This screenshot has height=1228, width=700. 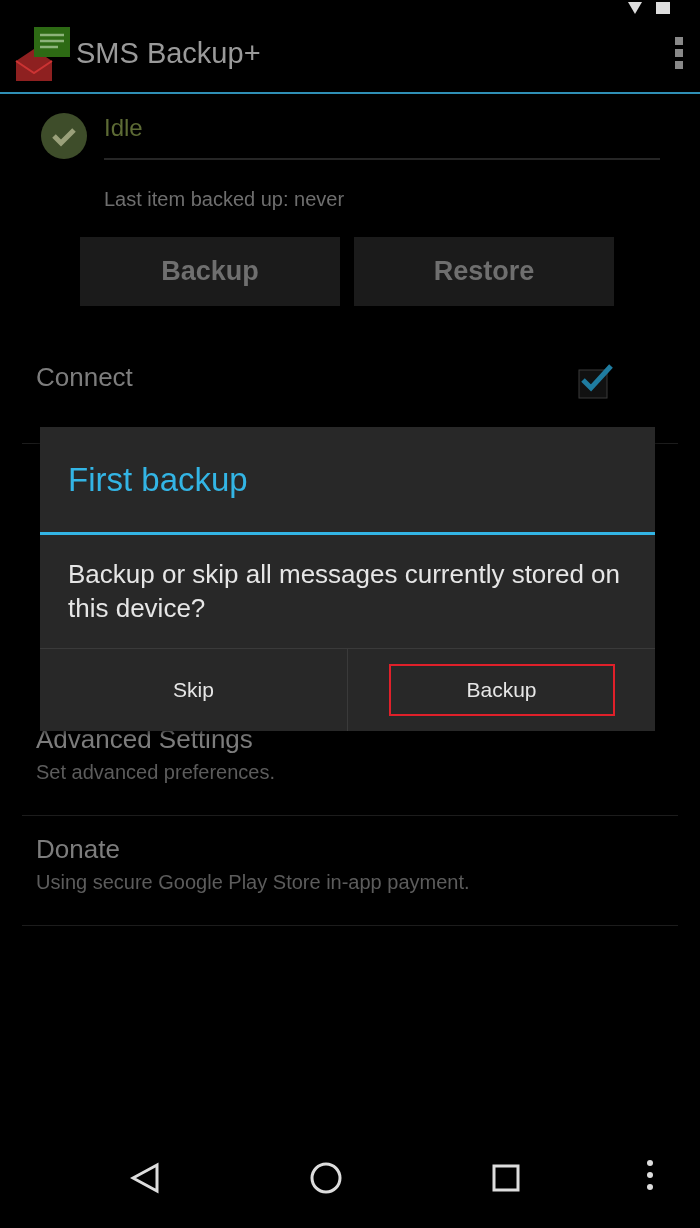 What do you see at coordinates (596, 381) in the screenshot?
I see `checkbox` at bounding box center [596, 381].